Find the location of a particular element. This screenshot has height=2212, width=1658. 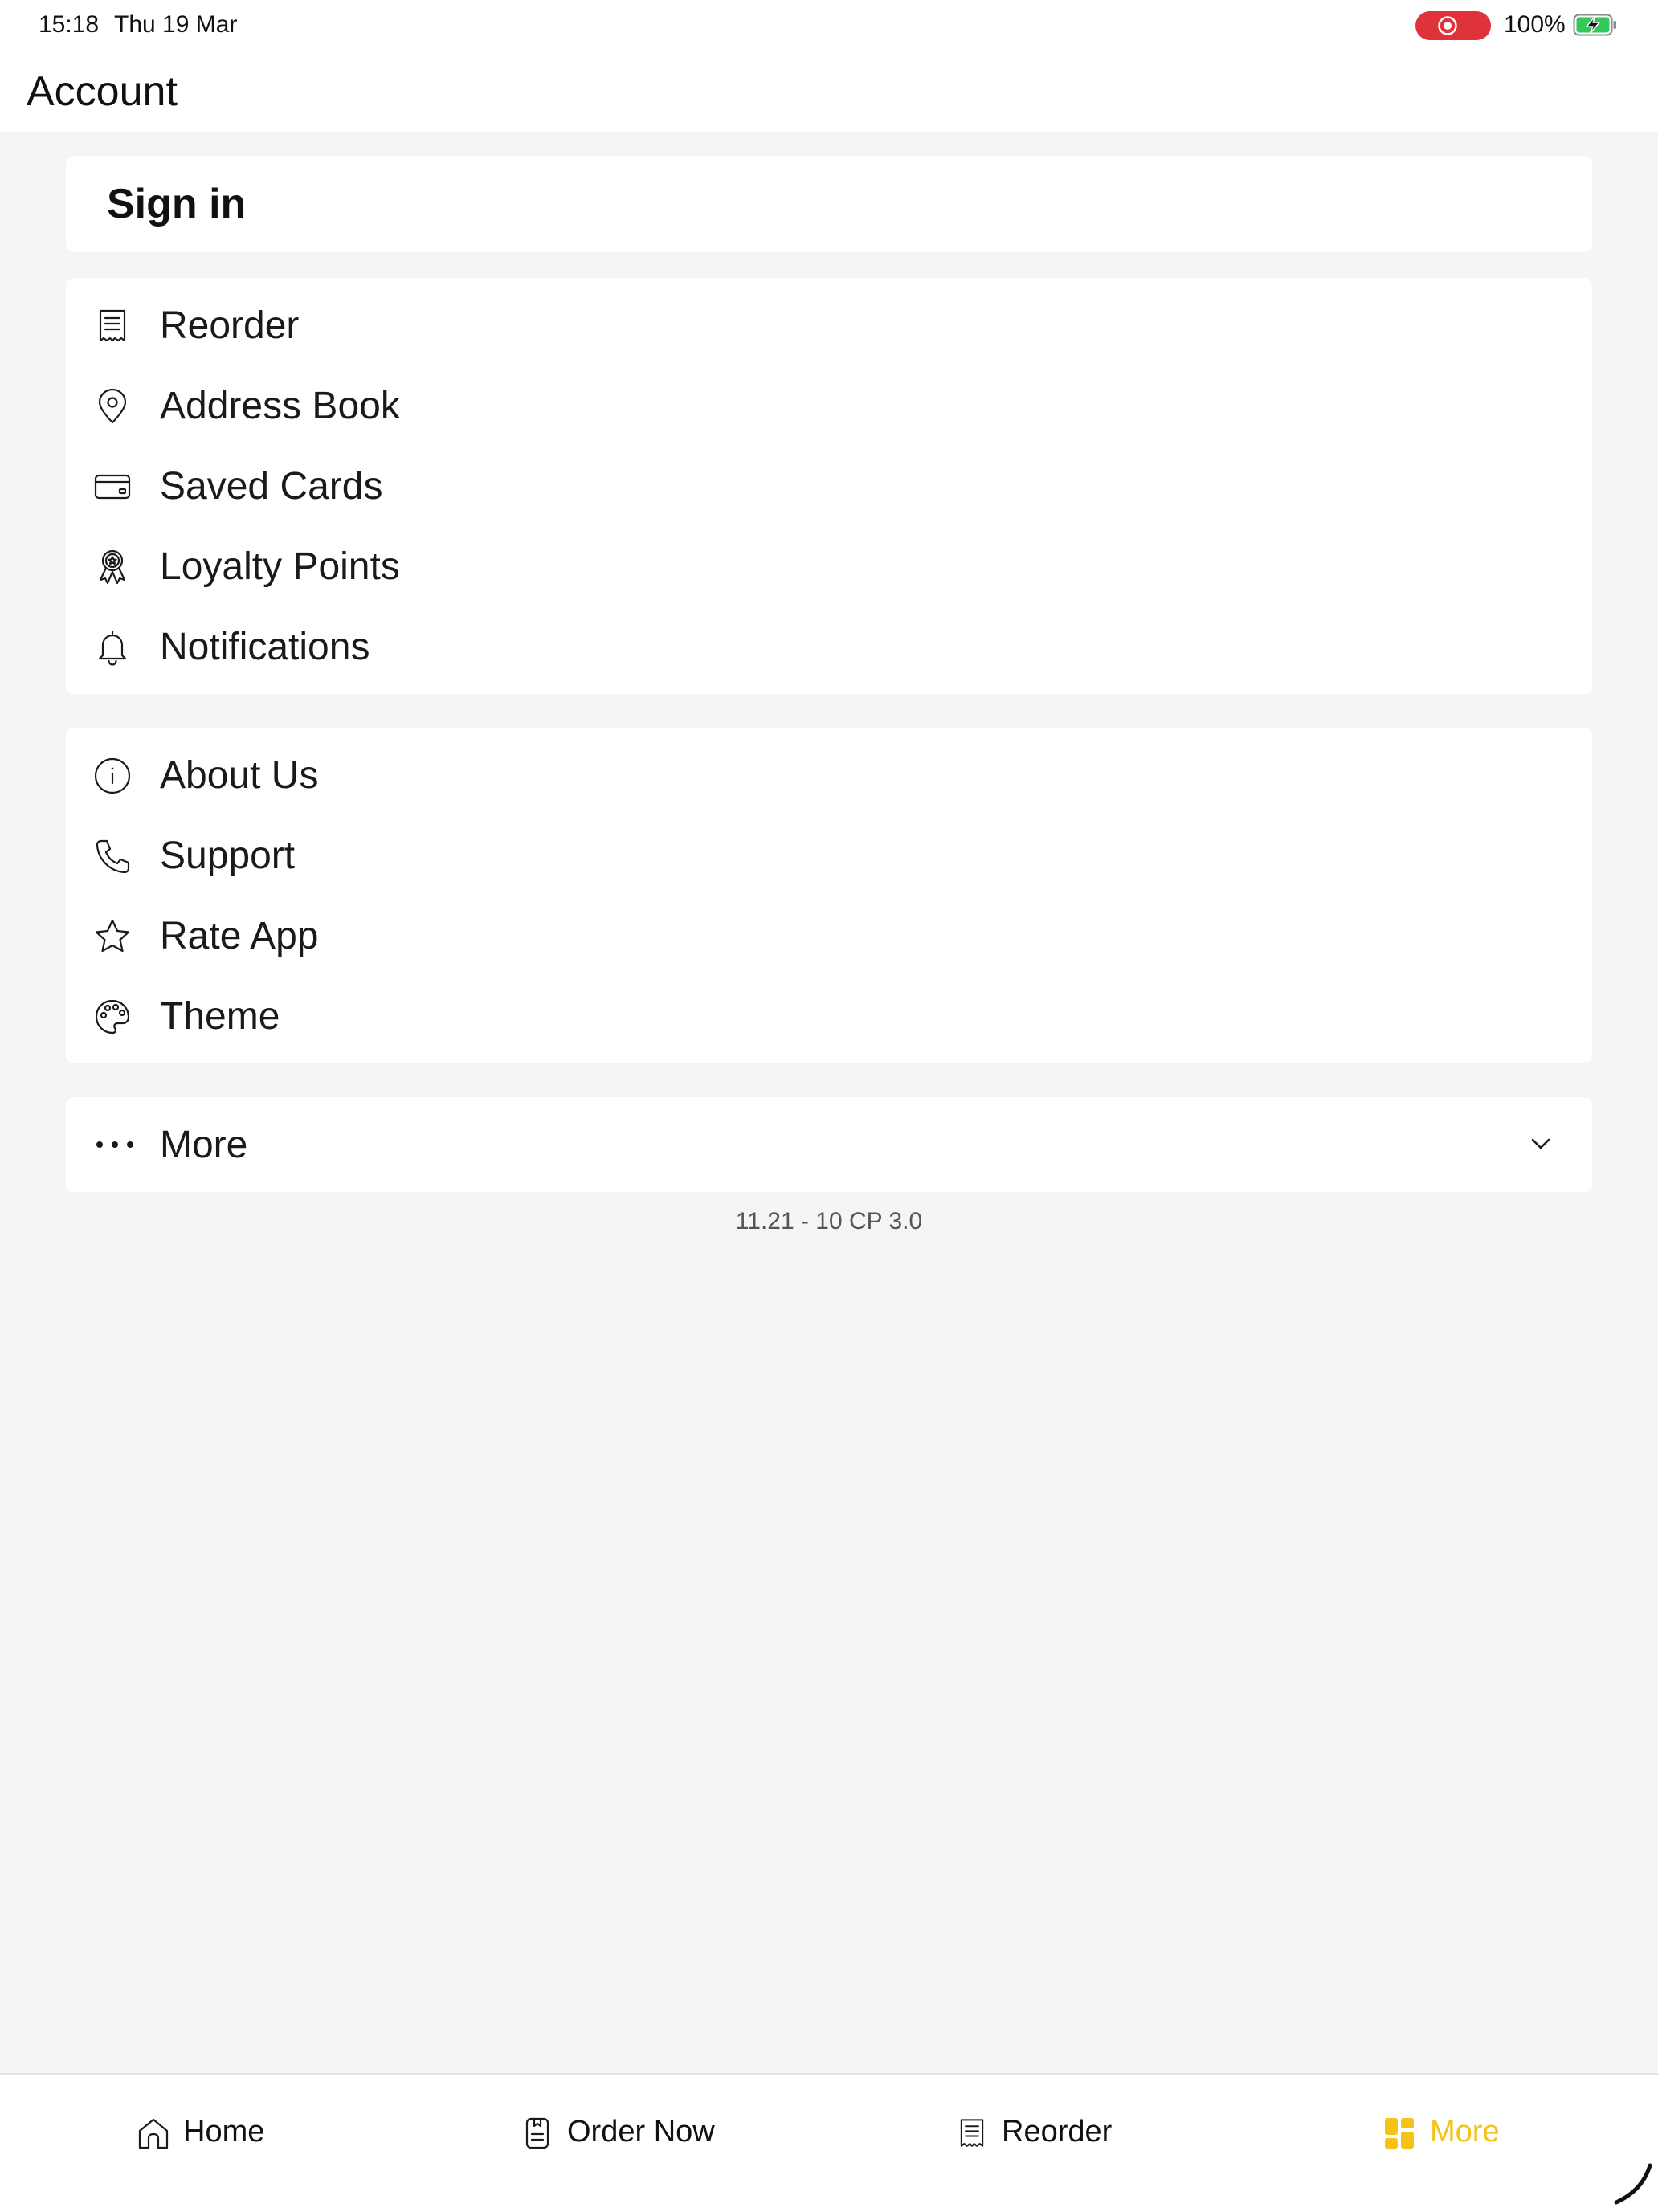

award-ribbon-icon is located at coordinates (112, 567).